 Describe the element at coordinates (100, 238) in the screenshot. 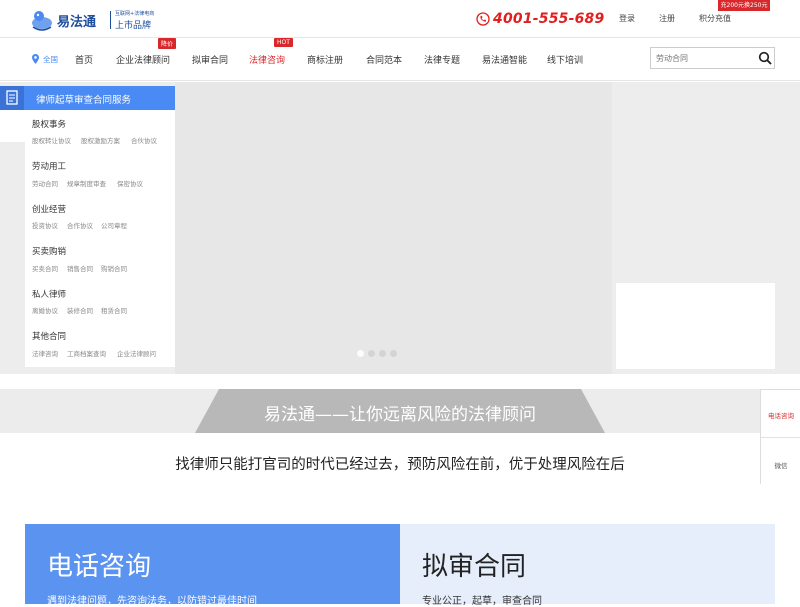

I see `service-menu` at that location.